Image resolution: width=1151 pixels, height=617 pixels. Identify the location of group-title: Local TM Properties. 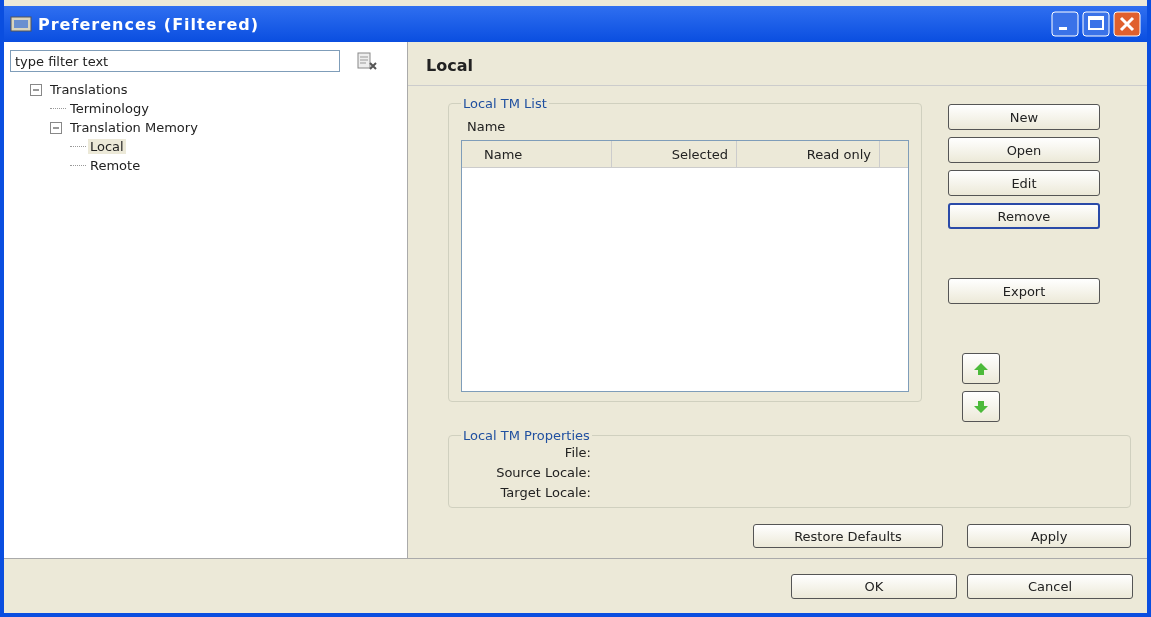
(526, 435).